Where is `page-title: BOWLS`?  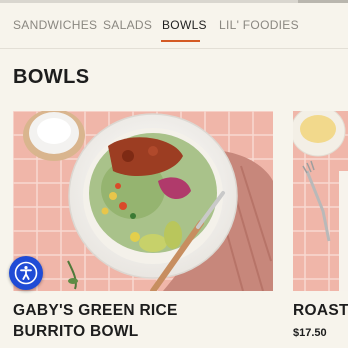
page-title: BOWLS is located at coordinates (51, 77).